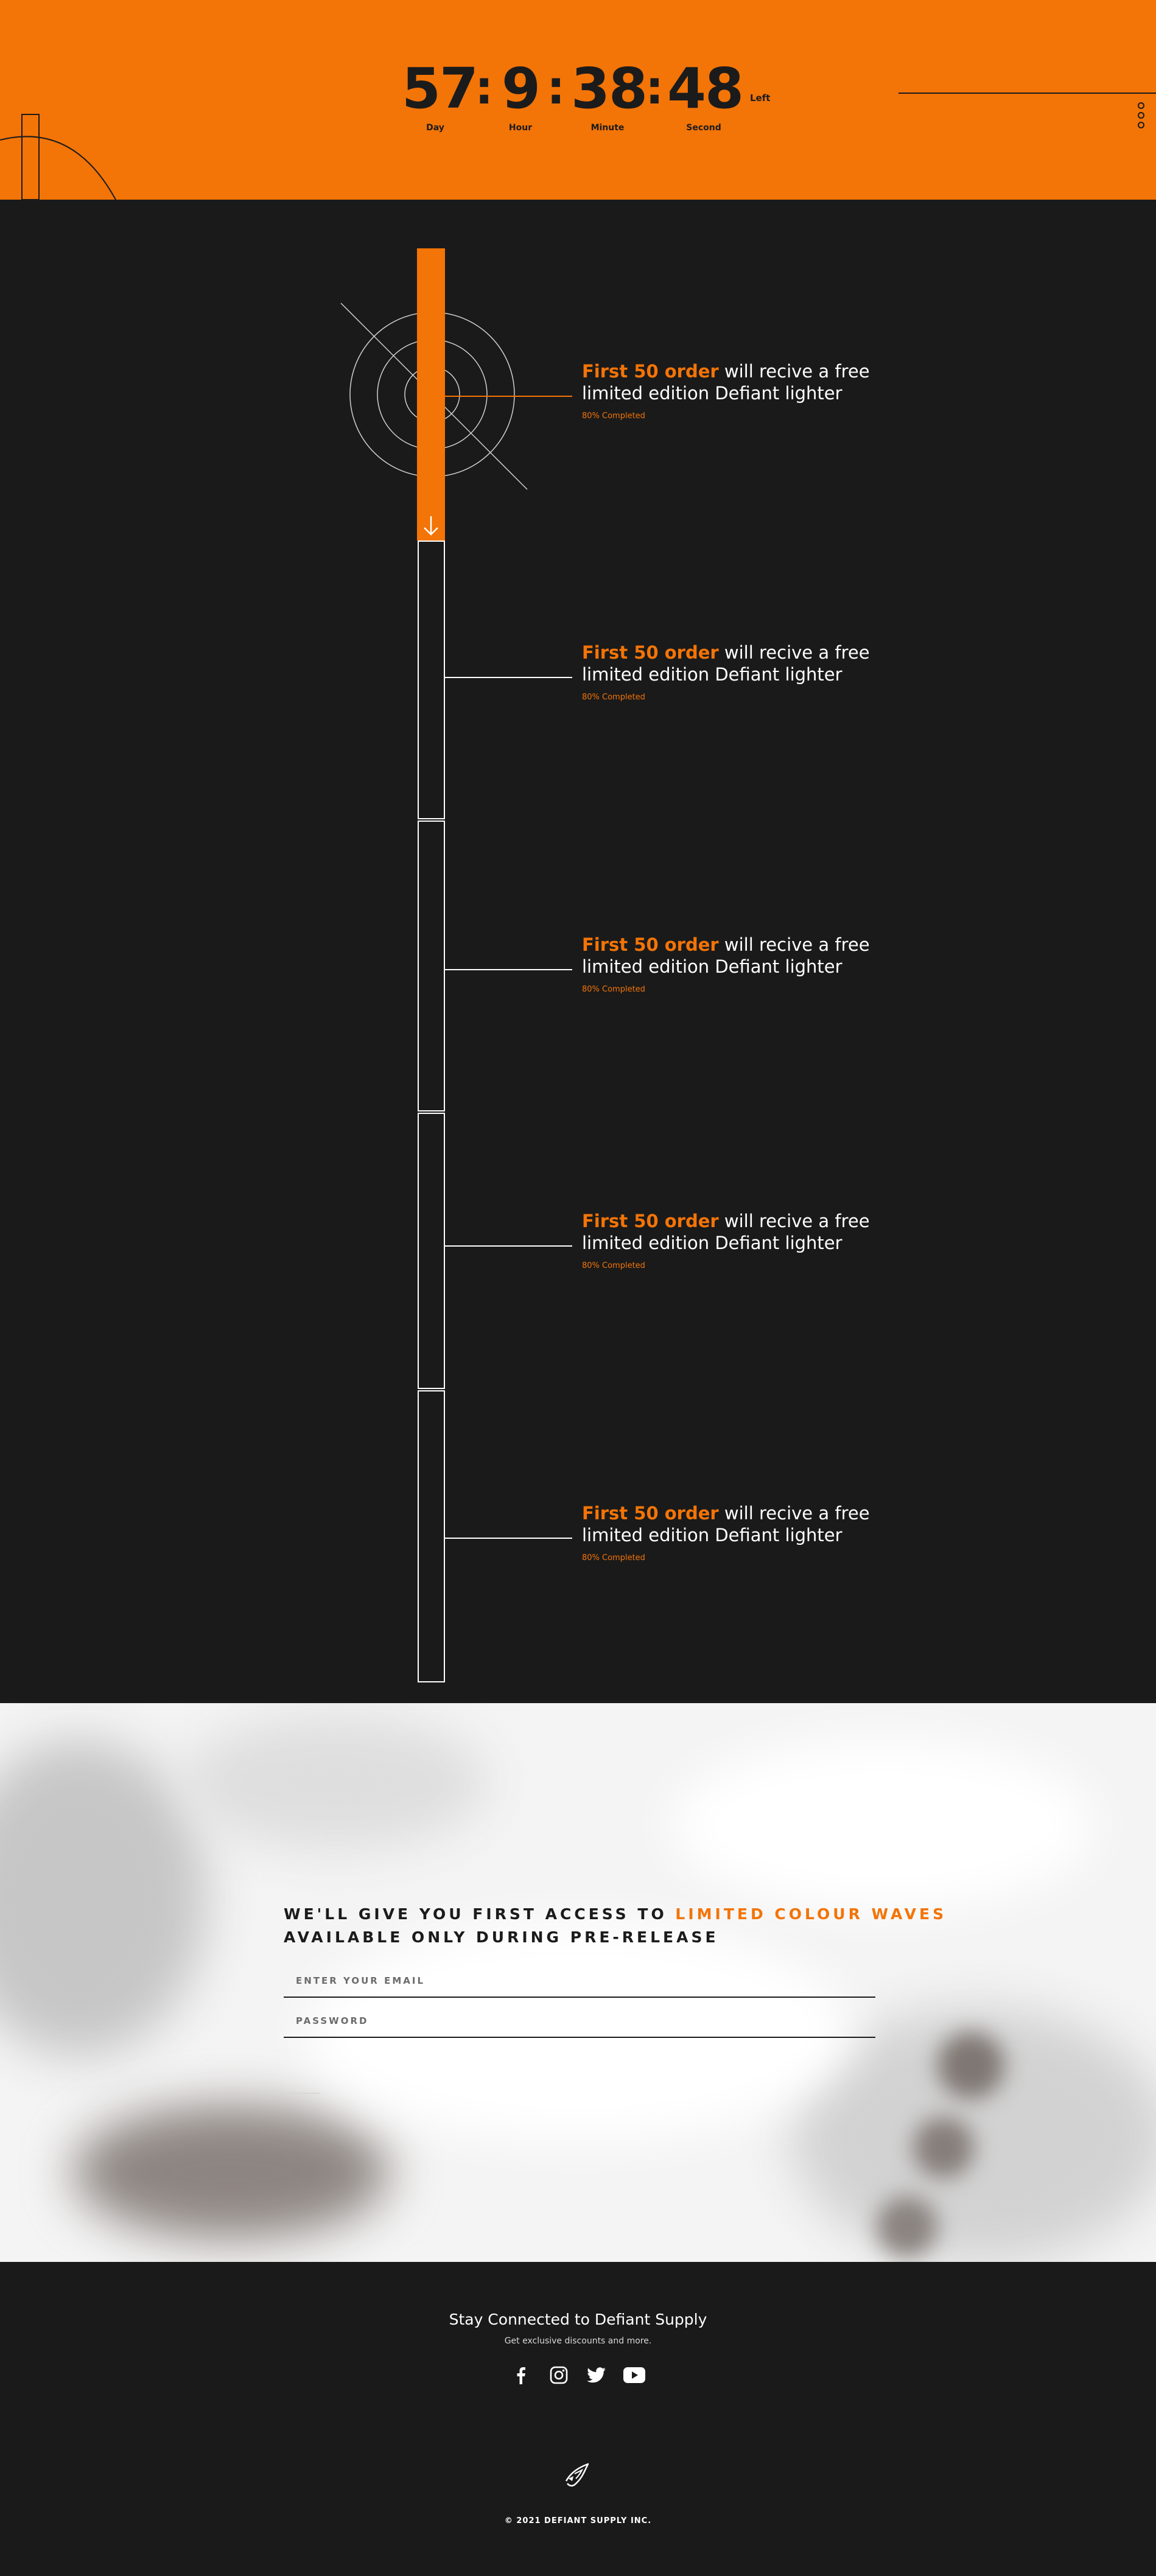 This screenshot has width=1156, height=2576. Describe the element at coordinates (435, 128) in the screenshot. I see `countdown-day-label: Day` at that location.